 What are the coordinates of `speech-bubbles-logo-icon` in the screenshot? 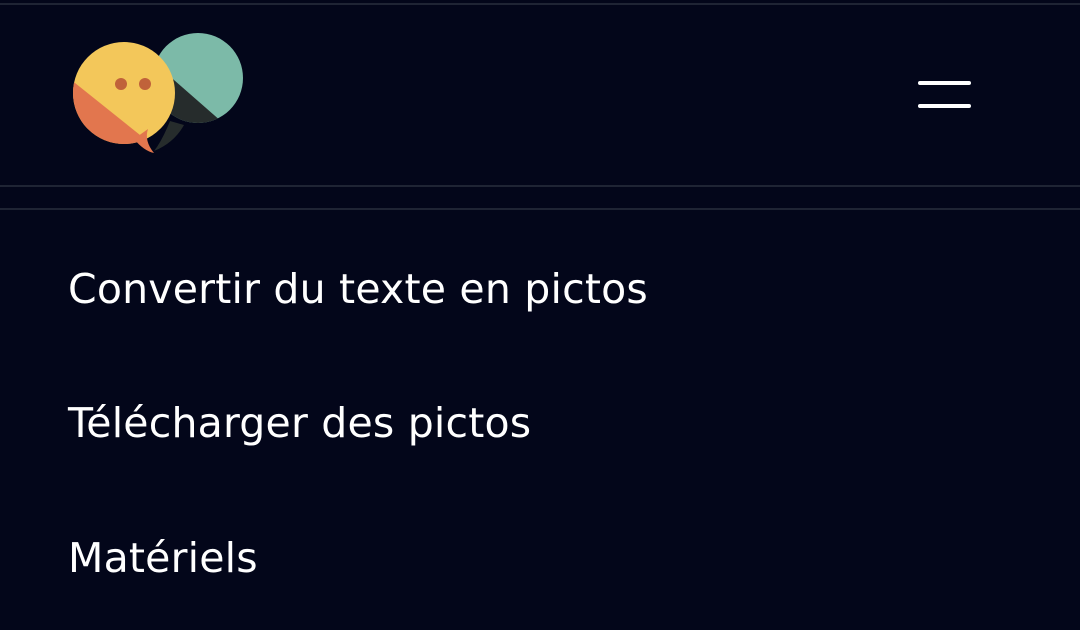 It's located at (160, 95).